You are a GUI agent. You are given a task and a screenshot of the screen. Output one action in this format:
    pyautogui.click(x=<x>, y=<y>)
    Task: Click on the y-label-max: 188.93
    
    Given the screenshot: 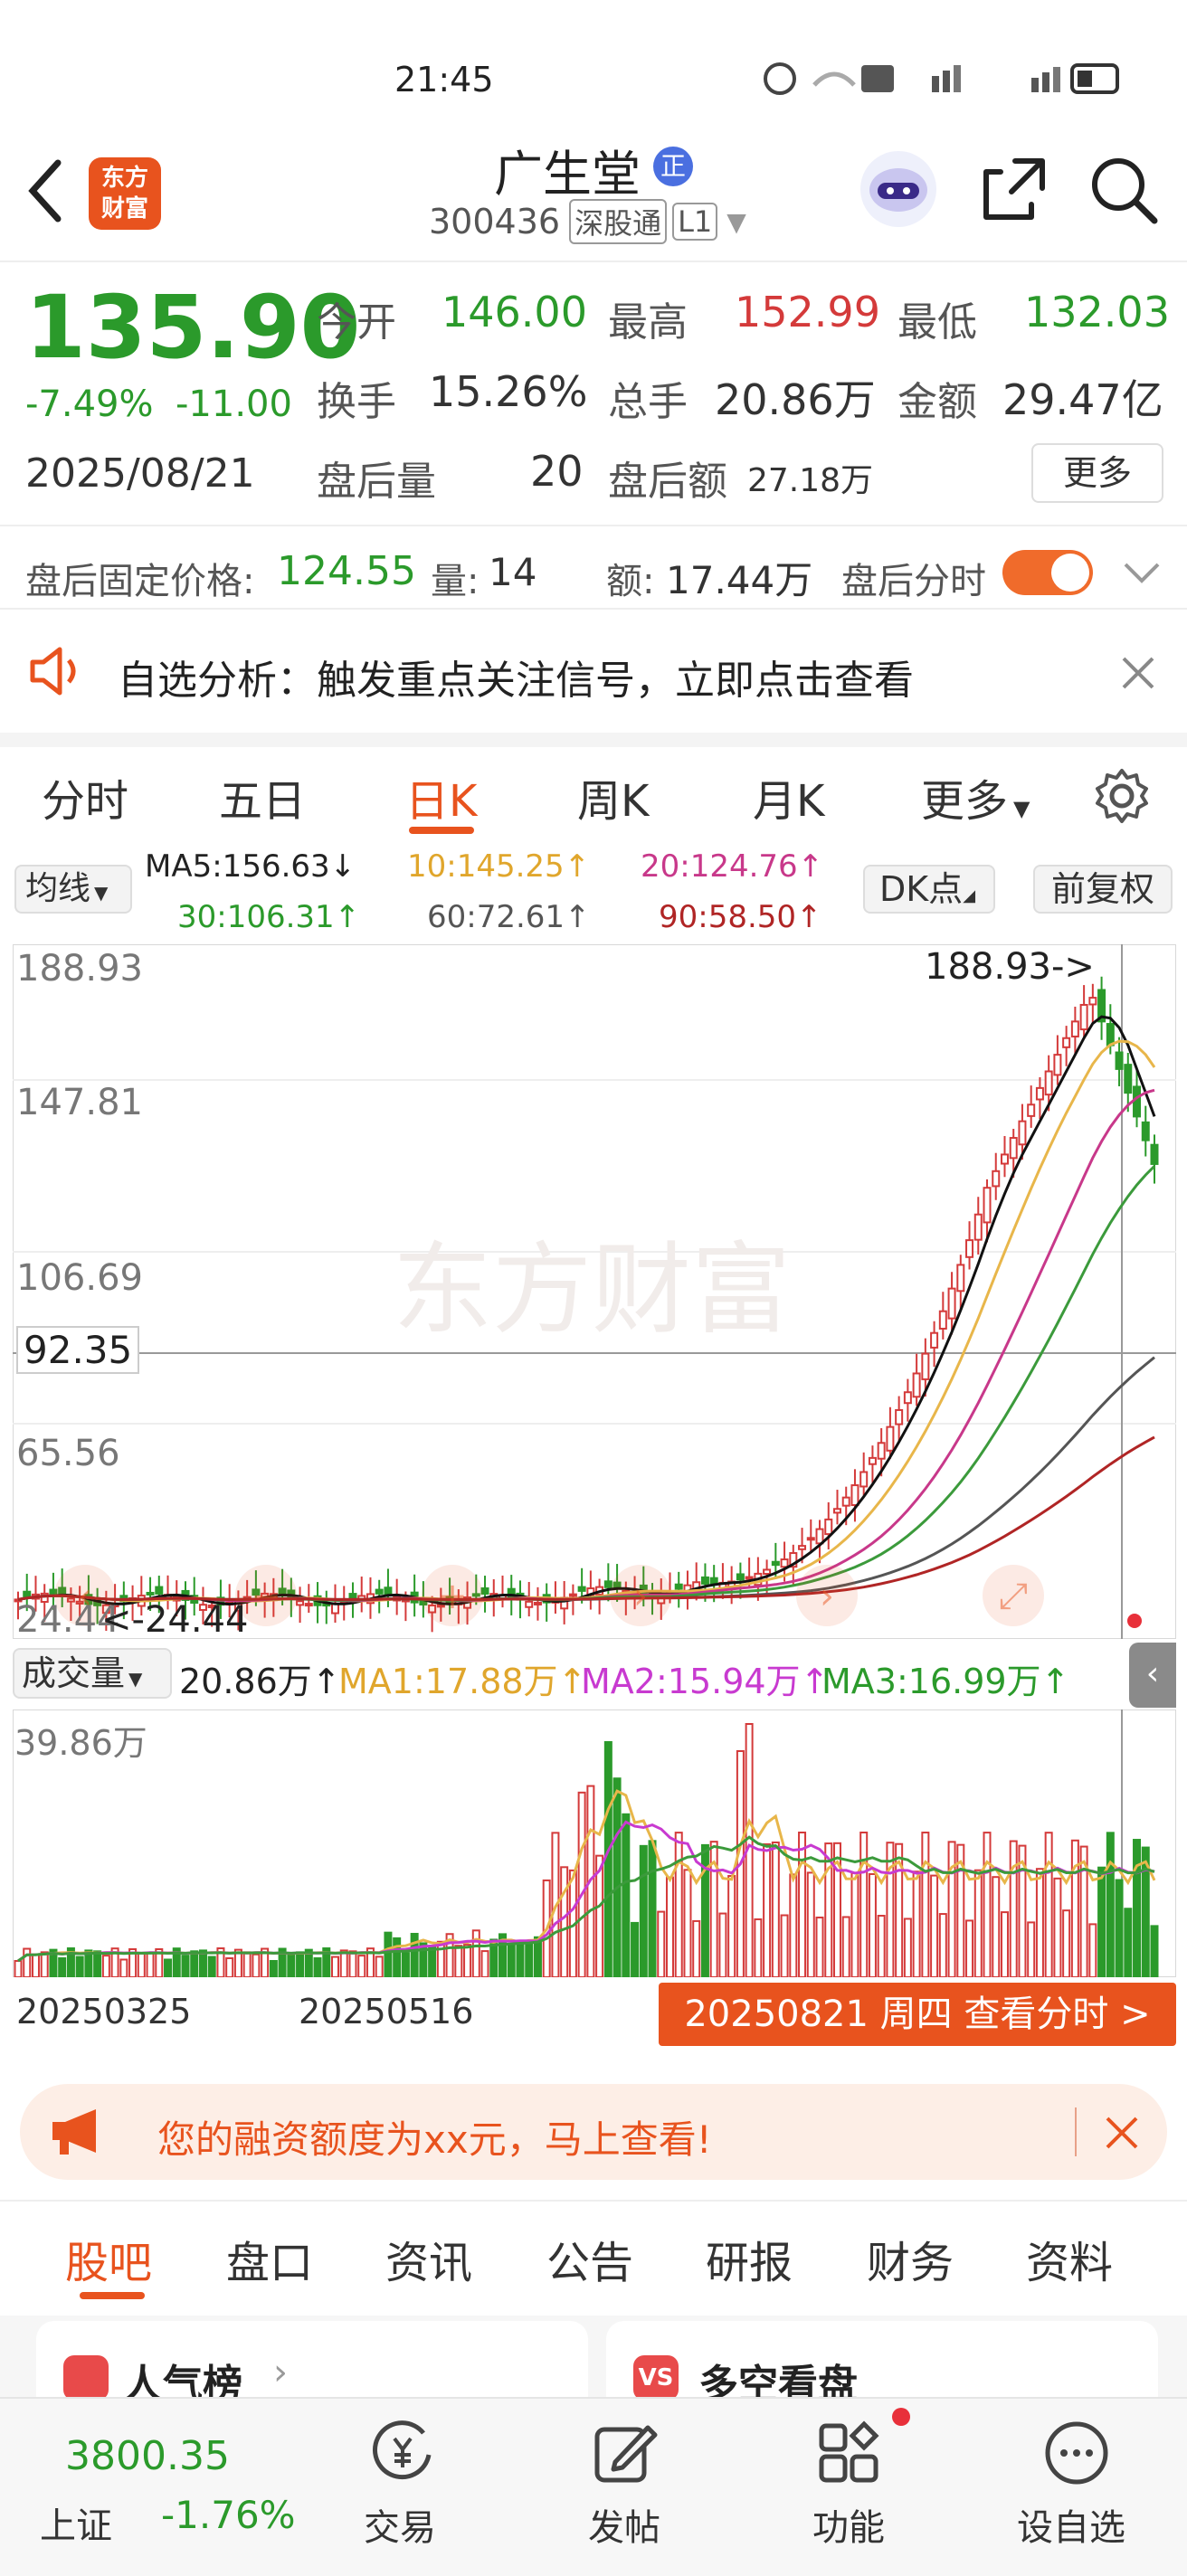 What is the action you would take?
    pyautogui.click(x=79, y=969)
    